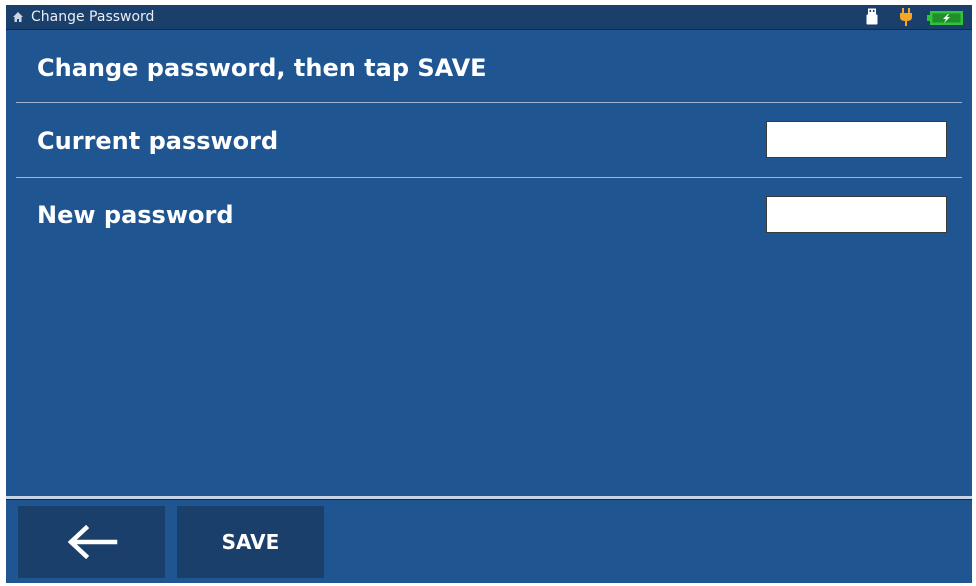 Image resolution: width=976 pixels, height=586 pixels. I want to click on save-button: SAVE, so click(250, 542).